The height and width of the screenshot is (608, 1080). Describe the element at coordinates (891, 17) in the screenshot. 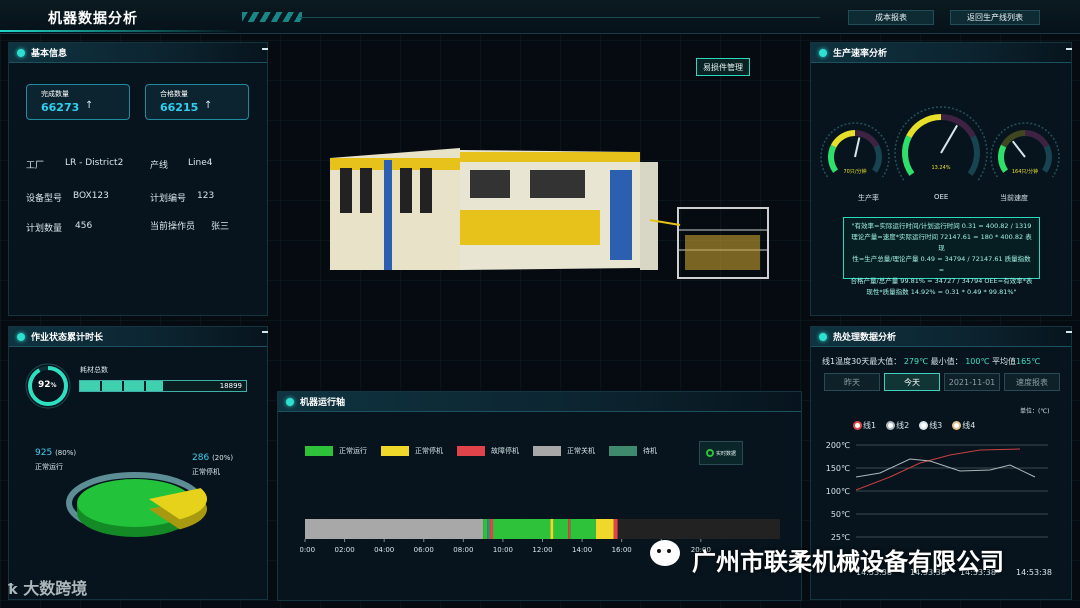

I see `cost-report-button: 成本报表` at that location.